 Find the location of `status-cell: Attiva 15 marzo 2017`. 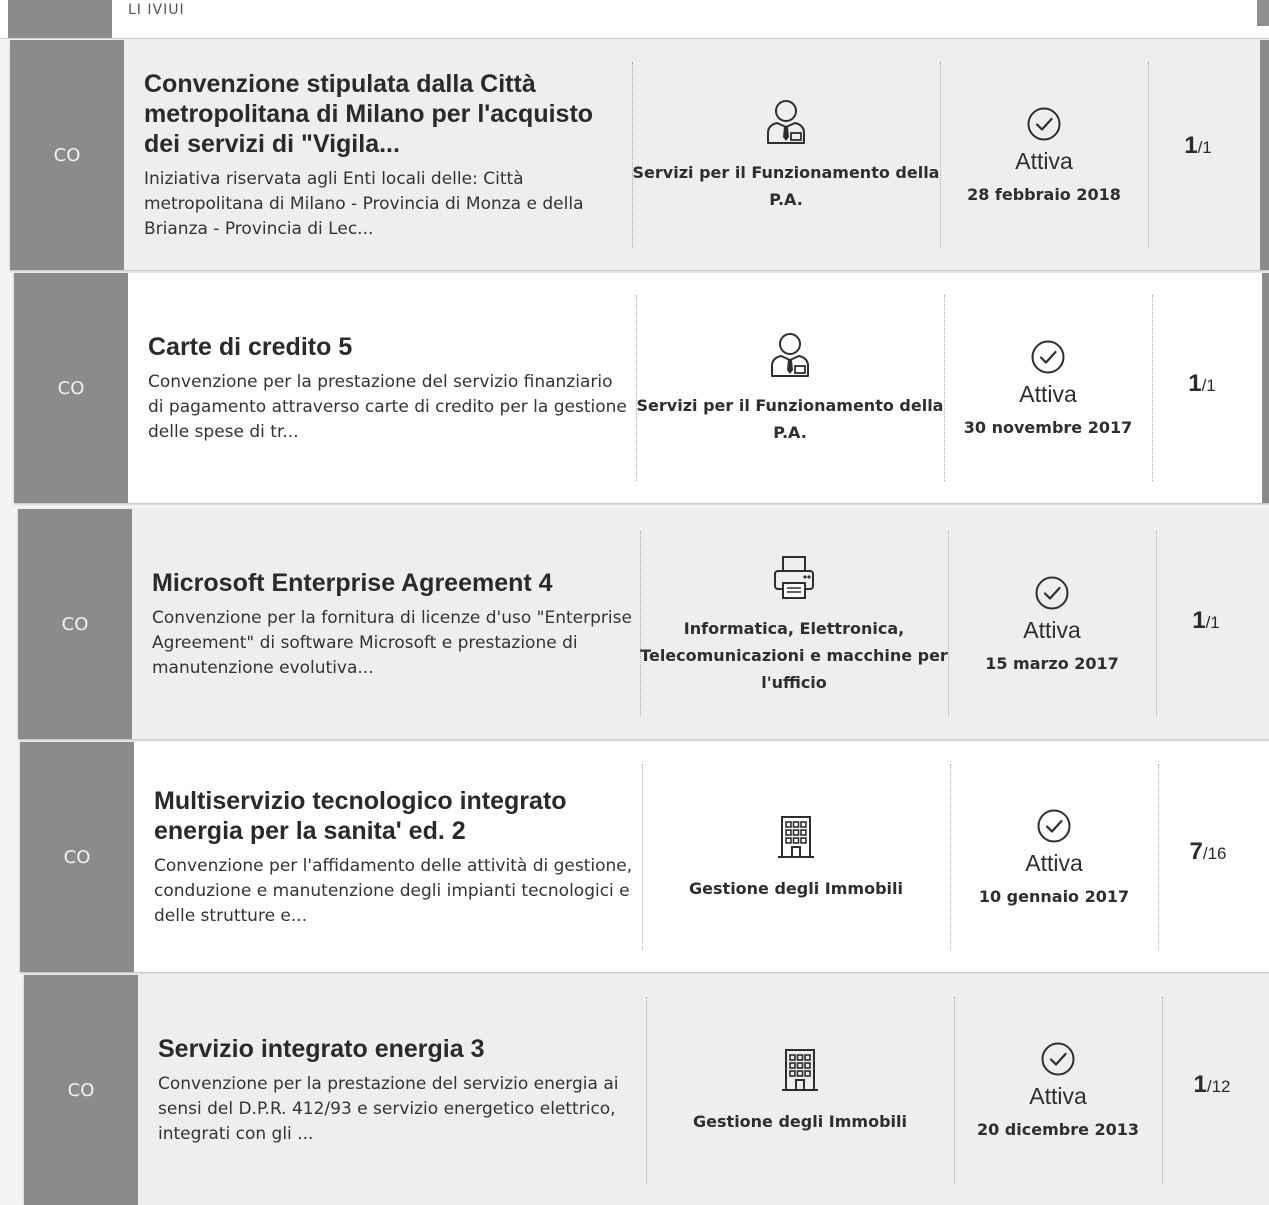

status-cell: Attiva 15 marzo 2017 is located at coordinates (1052, 624).